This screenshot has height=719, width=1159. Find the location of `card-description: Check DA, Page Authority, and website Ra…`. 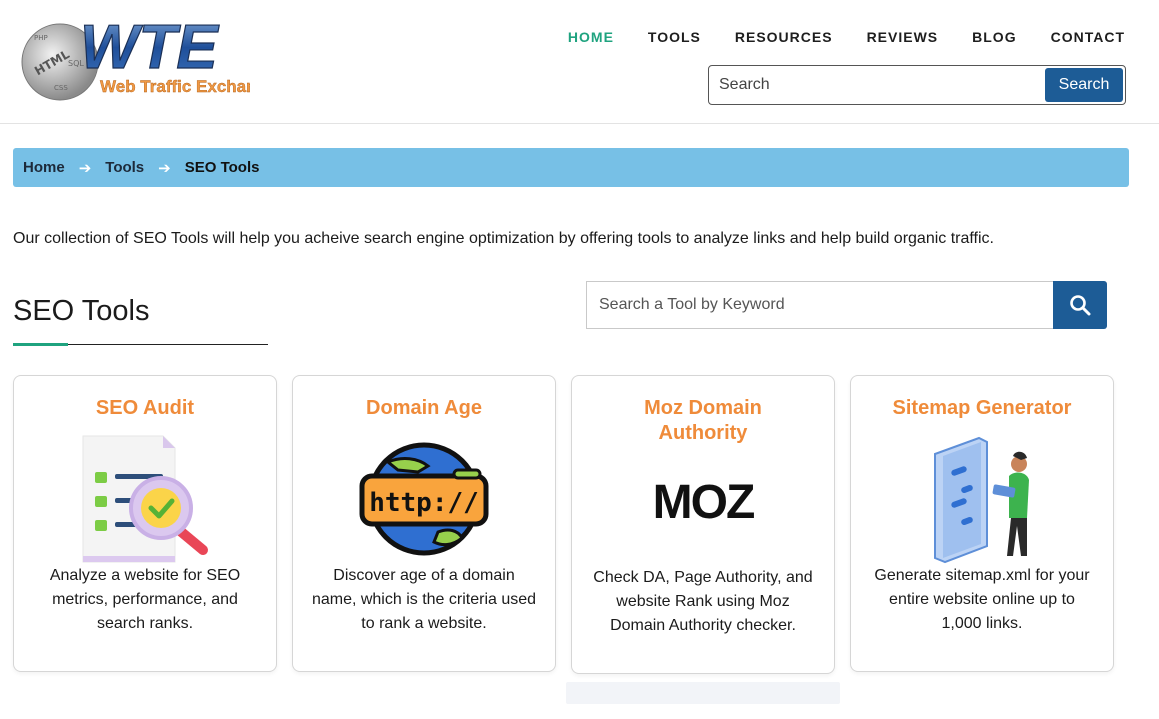

card-description: Check DA, Page Authority, and website Ra… is located at coordinates (703, 601).